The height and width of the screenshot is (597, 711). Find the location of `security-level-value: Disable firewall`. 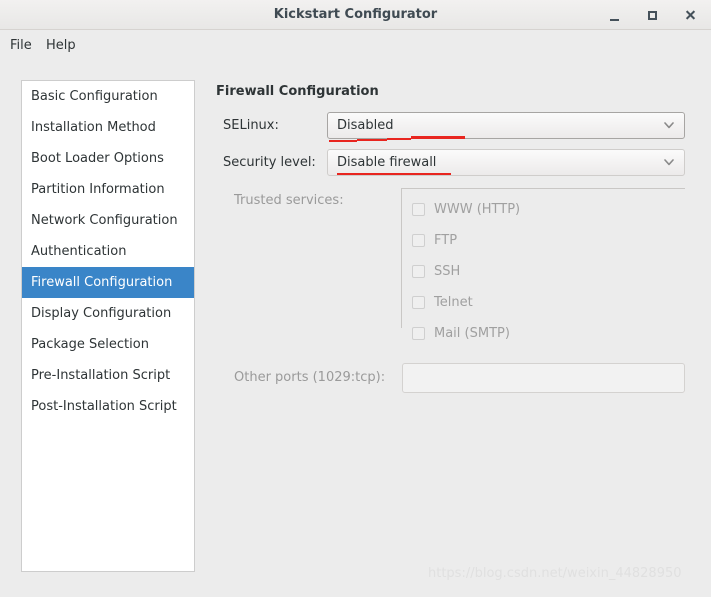

security-level-value: Disable firewall is located at coordinates (387, 162).